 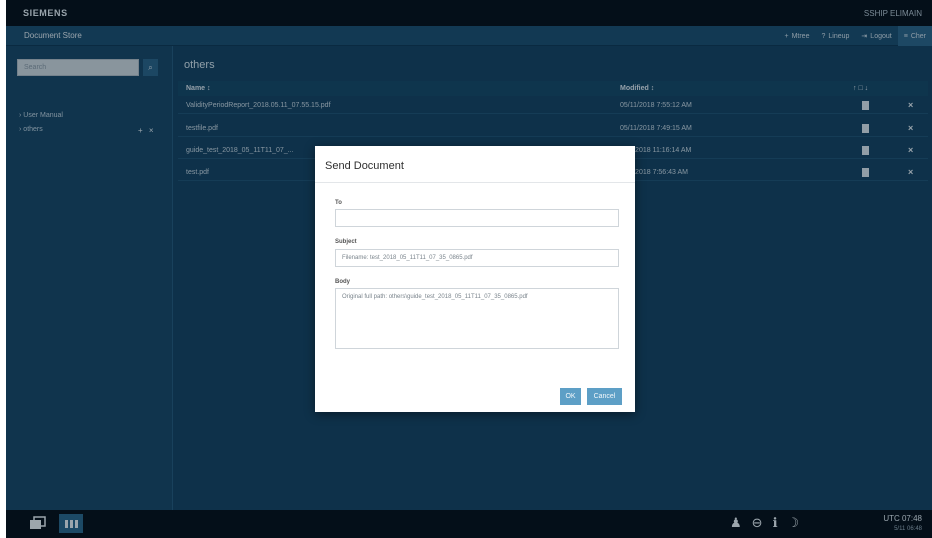 What do you see at coordinates (477, 218) in the screenshot?
I see `to-field` at bounding box center [477, 218].